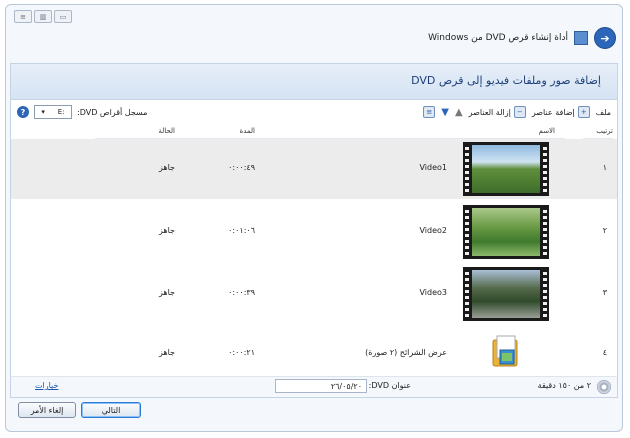 The image size is (630, 438). I want to click on list-icon: ≡, so click(429, 112).